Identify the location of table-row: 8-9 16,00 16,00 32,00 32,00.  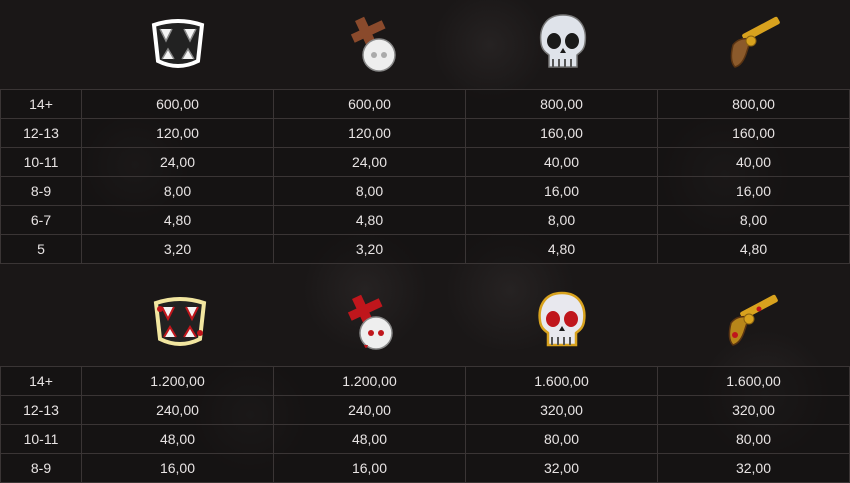
(425, 468).